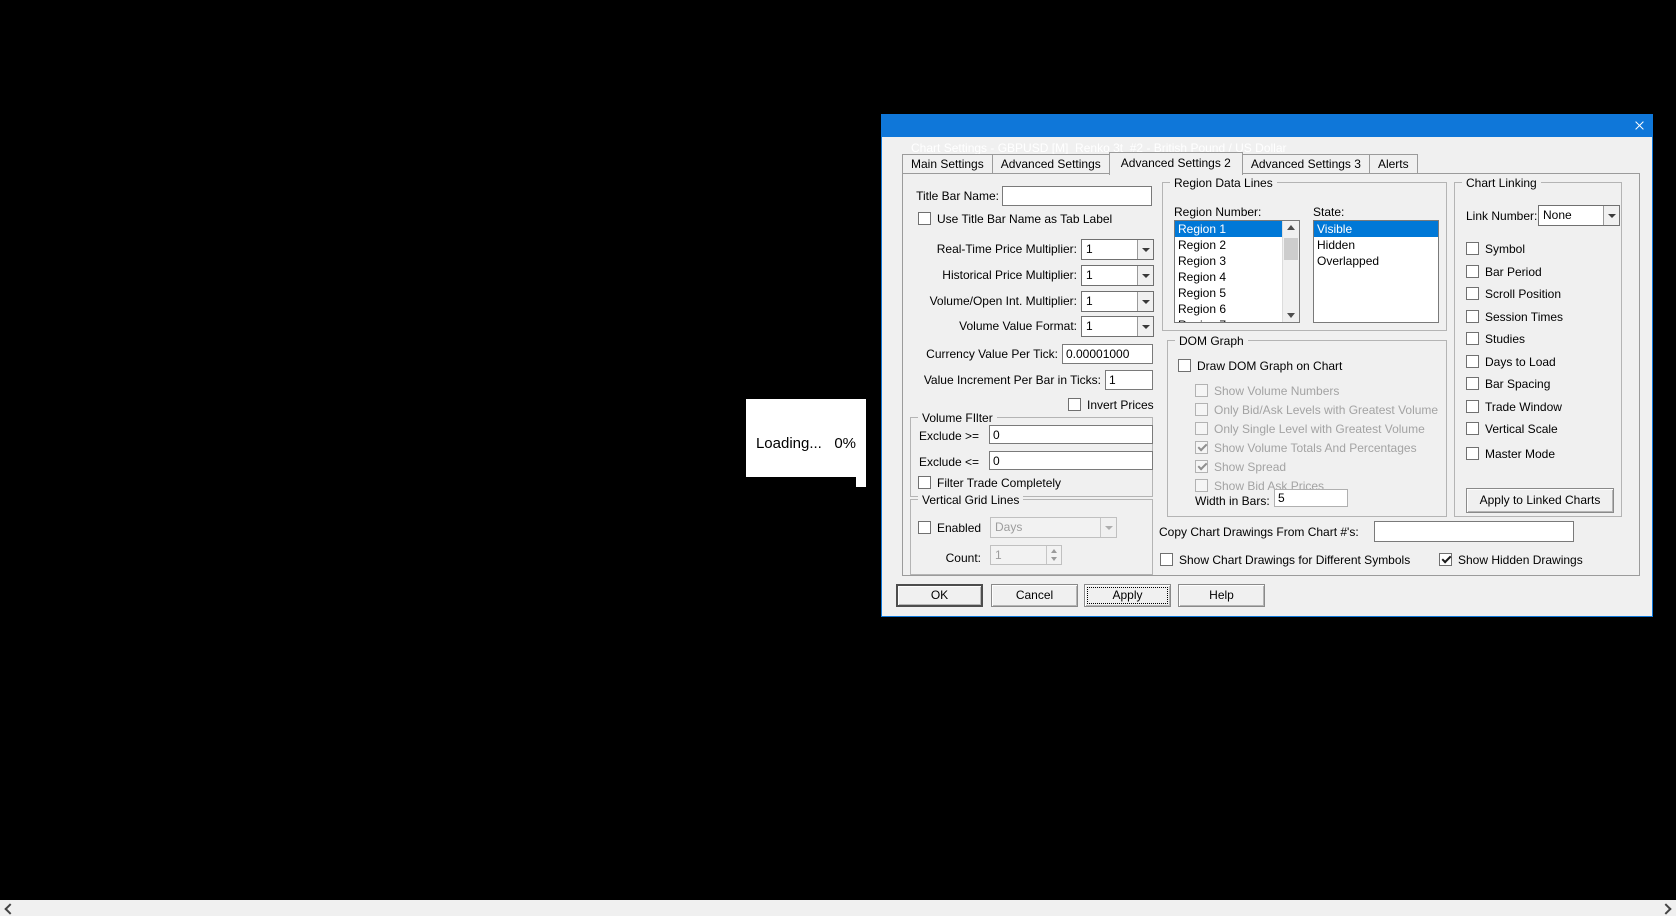  What do you see at coordinates (1512, 429) in the screenshot?
I see `link-vertical-scale-checkbox: Vertical Scale` at bounding box center [1512, 429].